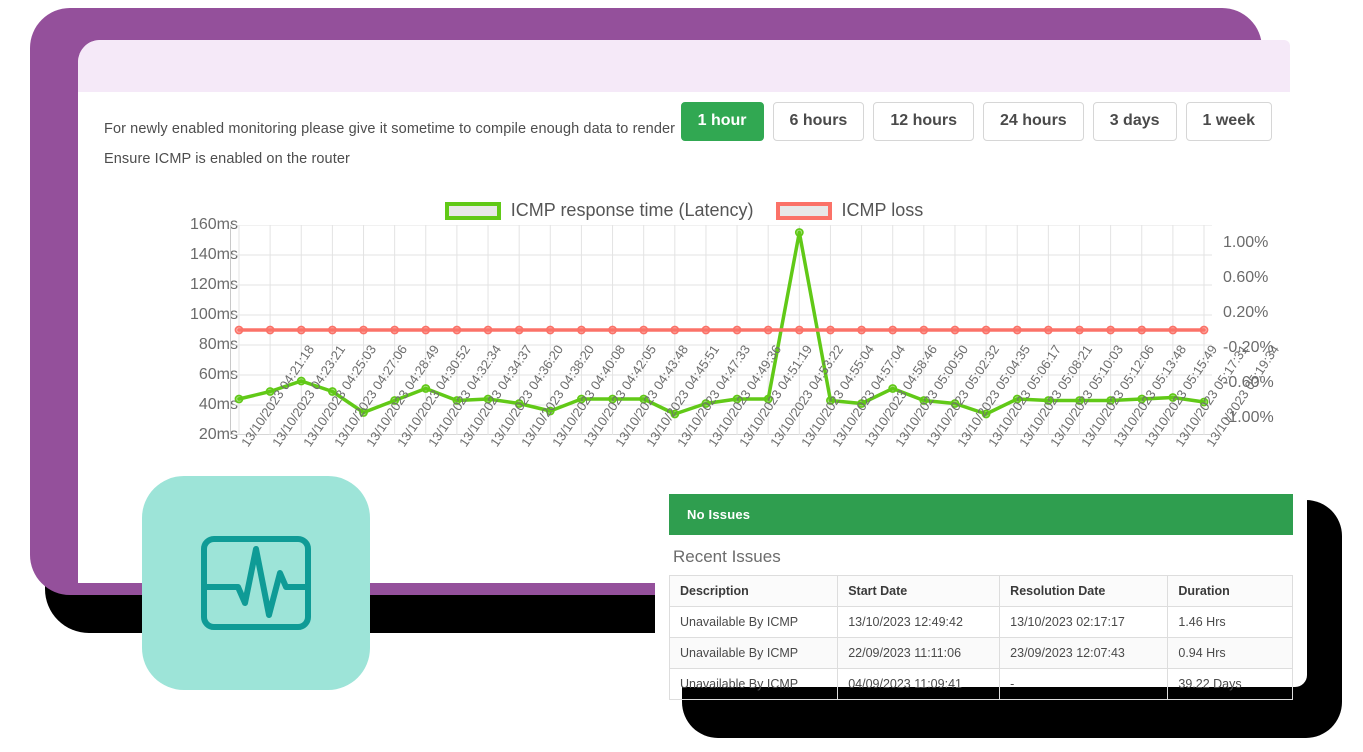 The width and height of the screenshot is (1363, 752). What do you see at coordinates (1246, 242) in the screenshot?
I see `y-right-tick: 1.00%` at bounding box center [1246, 242].